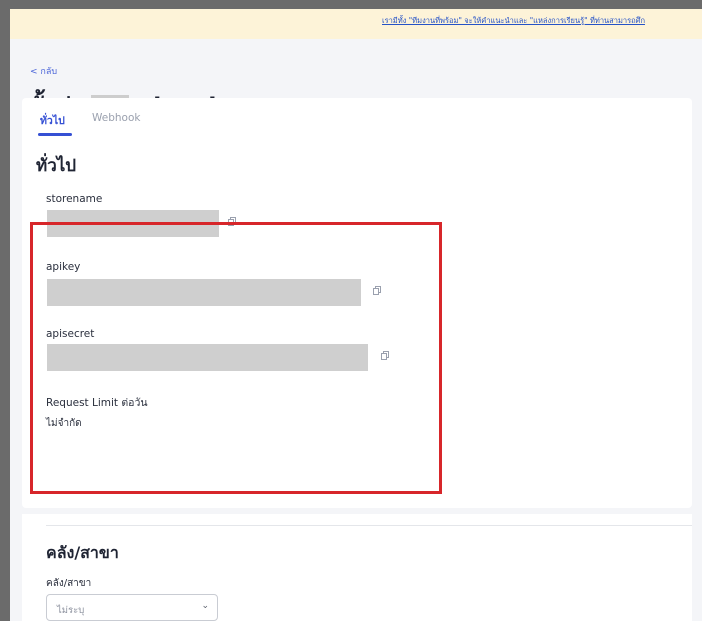  What do you see at coordinates (55, 134) in the screenshot?
I see `active-tab-indicator` at bounding box center [55, 134].